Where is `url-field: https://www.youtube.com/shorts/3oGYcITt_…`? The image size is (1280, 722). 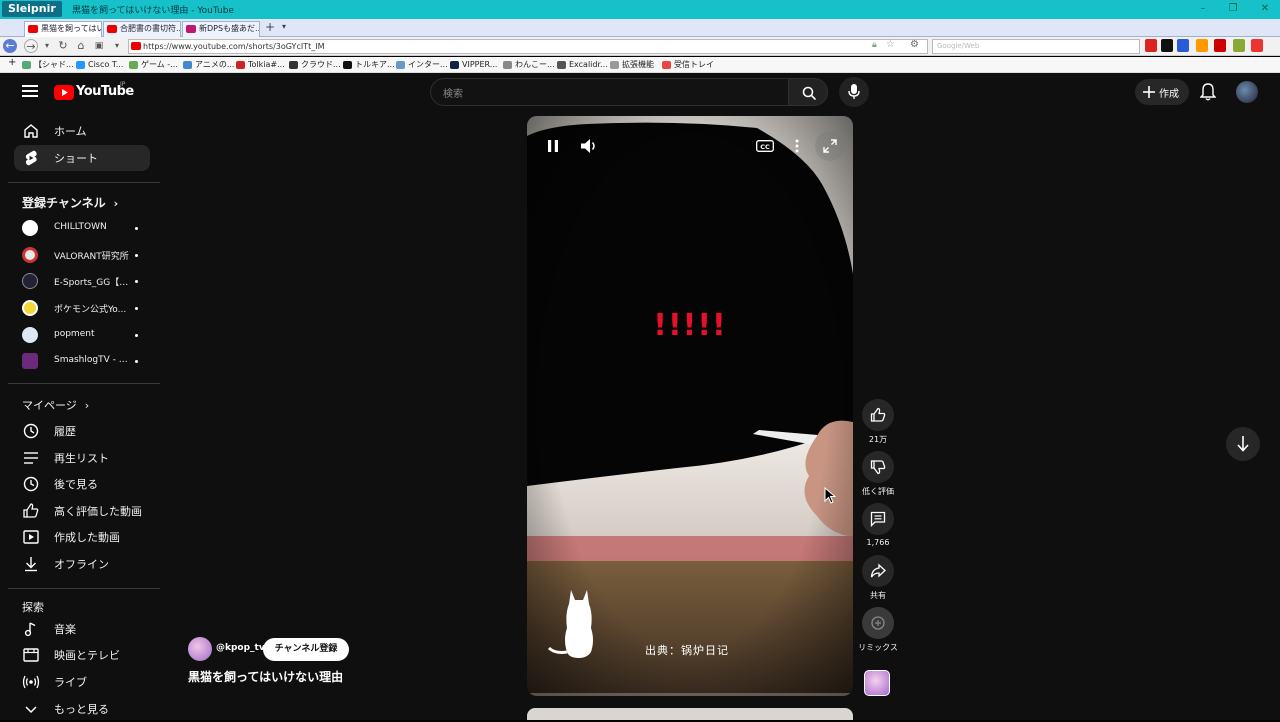
url-field: https://www.youtube.com/shorts/3oGYcITt_… is located at coordinates (528, 46).